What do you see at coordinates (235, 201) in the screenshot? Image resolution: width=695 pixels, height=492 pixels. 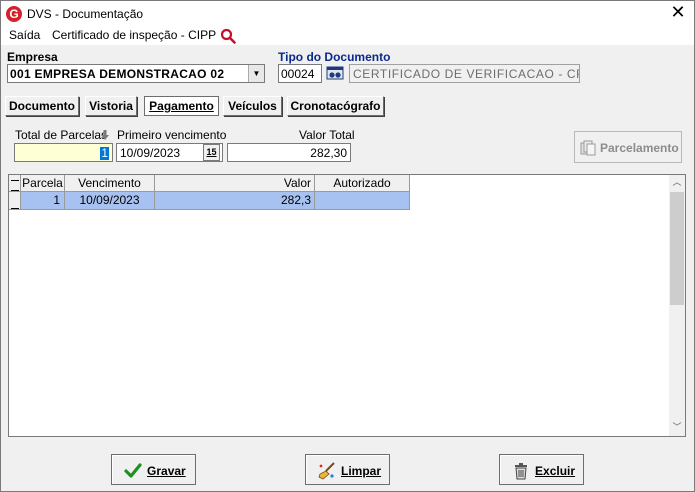 I see `table-cell-valor: 282,3` at bounding box center [235, 201].